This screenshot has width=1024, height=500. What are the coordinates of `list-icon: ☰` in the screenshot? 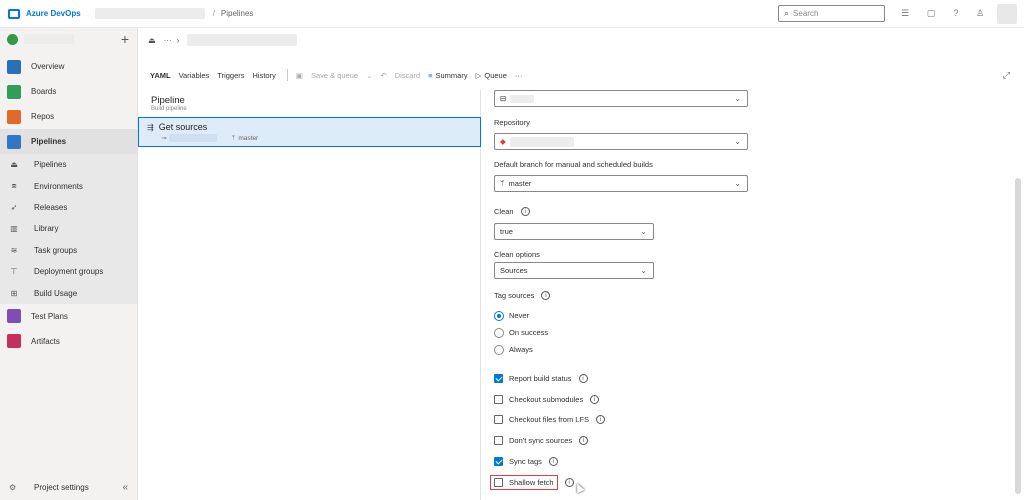 It's located at (905, 13).